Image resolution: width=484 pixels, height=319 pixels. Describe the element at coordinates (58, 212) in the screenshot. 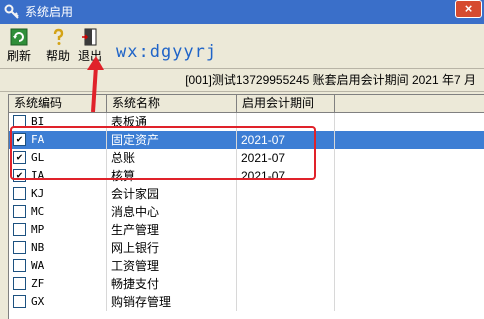

I see `cell-system-code: MC` at that location.